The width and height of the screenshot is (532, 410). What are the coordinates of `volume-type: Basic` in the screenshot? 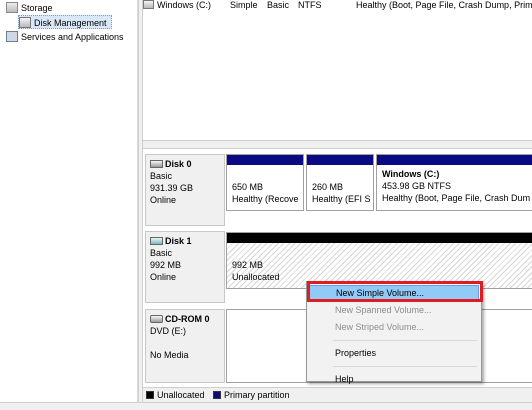 It's located at (278, 5).